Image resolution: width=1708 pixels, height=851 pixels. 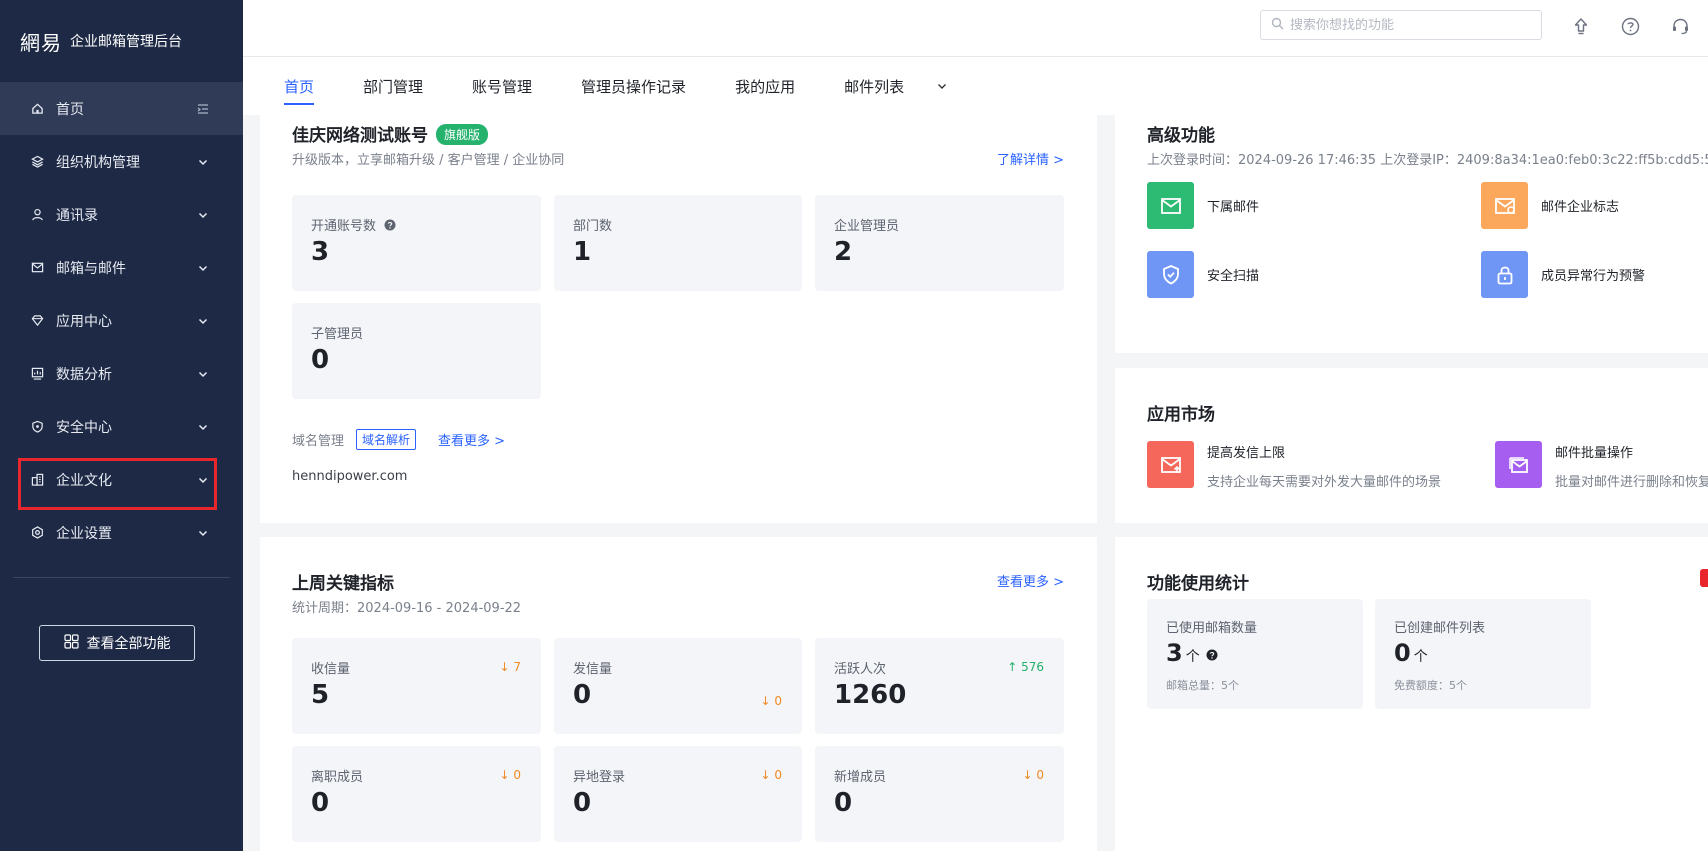 What do you see at coordinates (37, 427) in the screenshot?
I see `shield-icon` at bounding box center [37, 427].